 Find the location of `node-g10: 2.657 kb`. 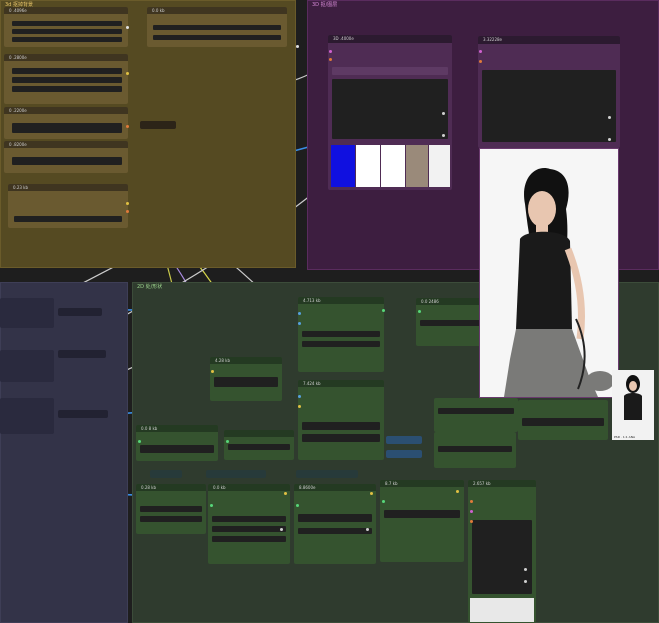

node-g10: 2.657 kb is located at coordinates (502, 551).